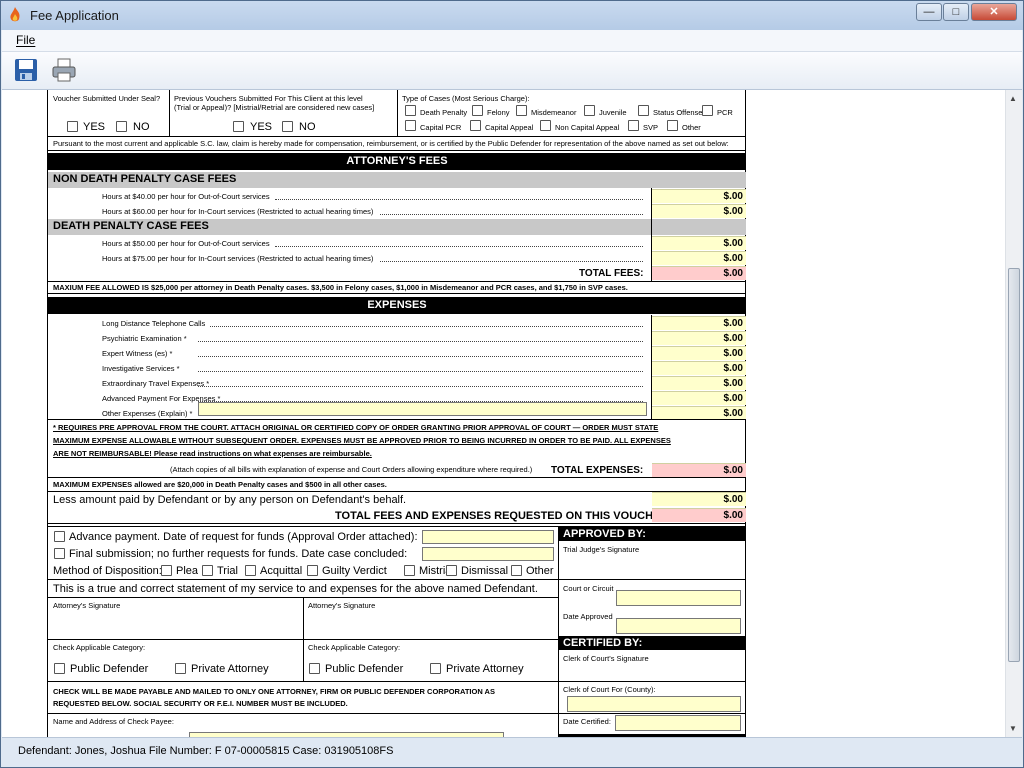 The width and height of the screenshot is (1024, 768). I want to click on clerk-signature-label: Clerk of Court's Signature, so click(606, 658).